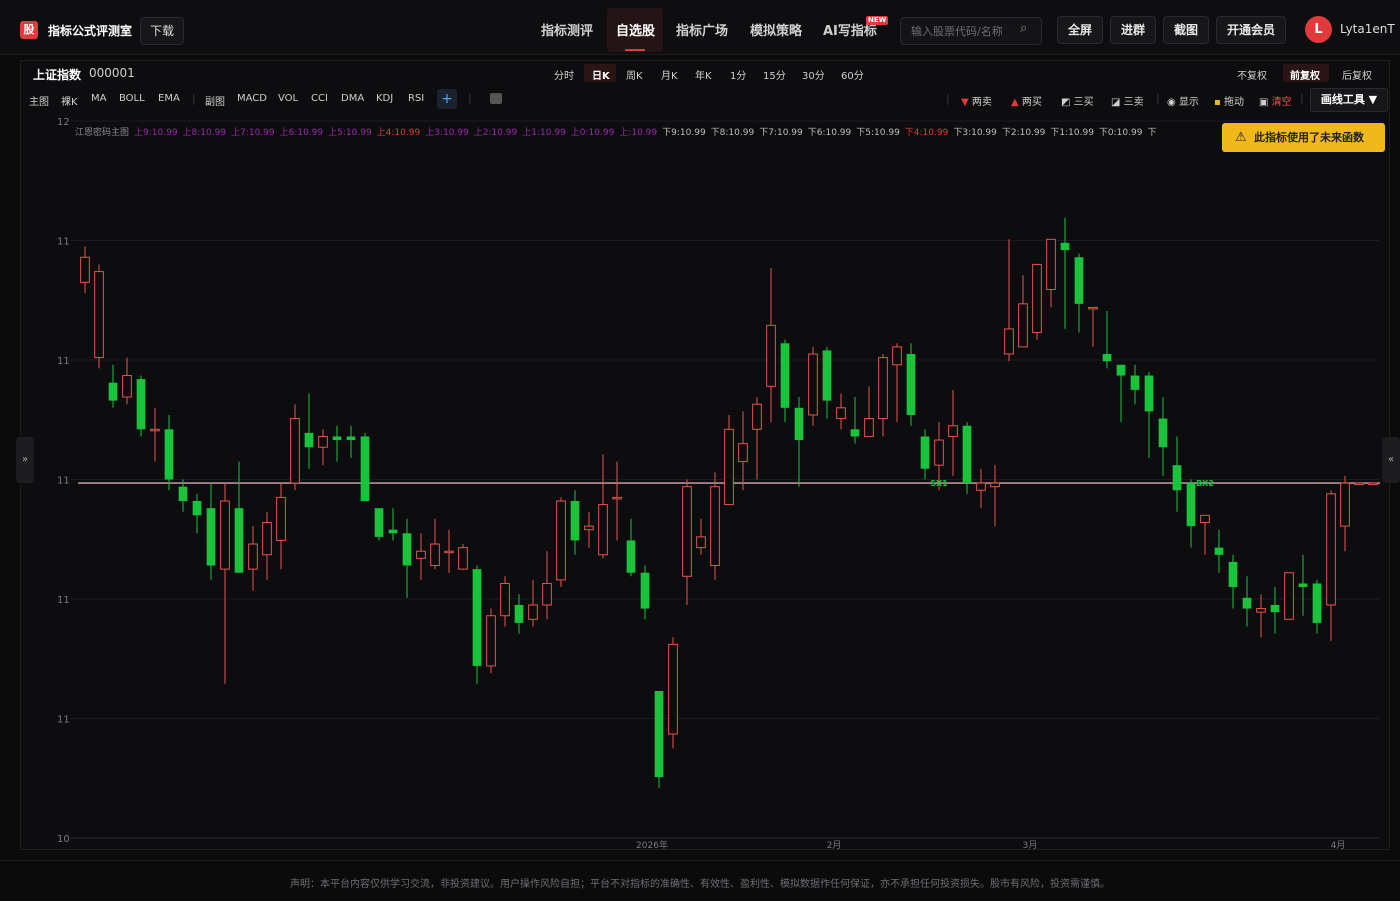 The width and height of the screenshot is (1400, 901). I want to click on future-function-warning: ⚠ 此指标使用了未来函数, so click(1303, 137).